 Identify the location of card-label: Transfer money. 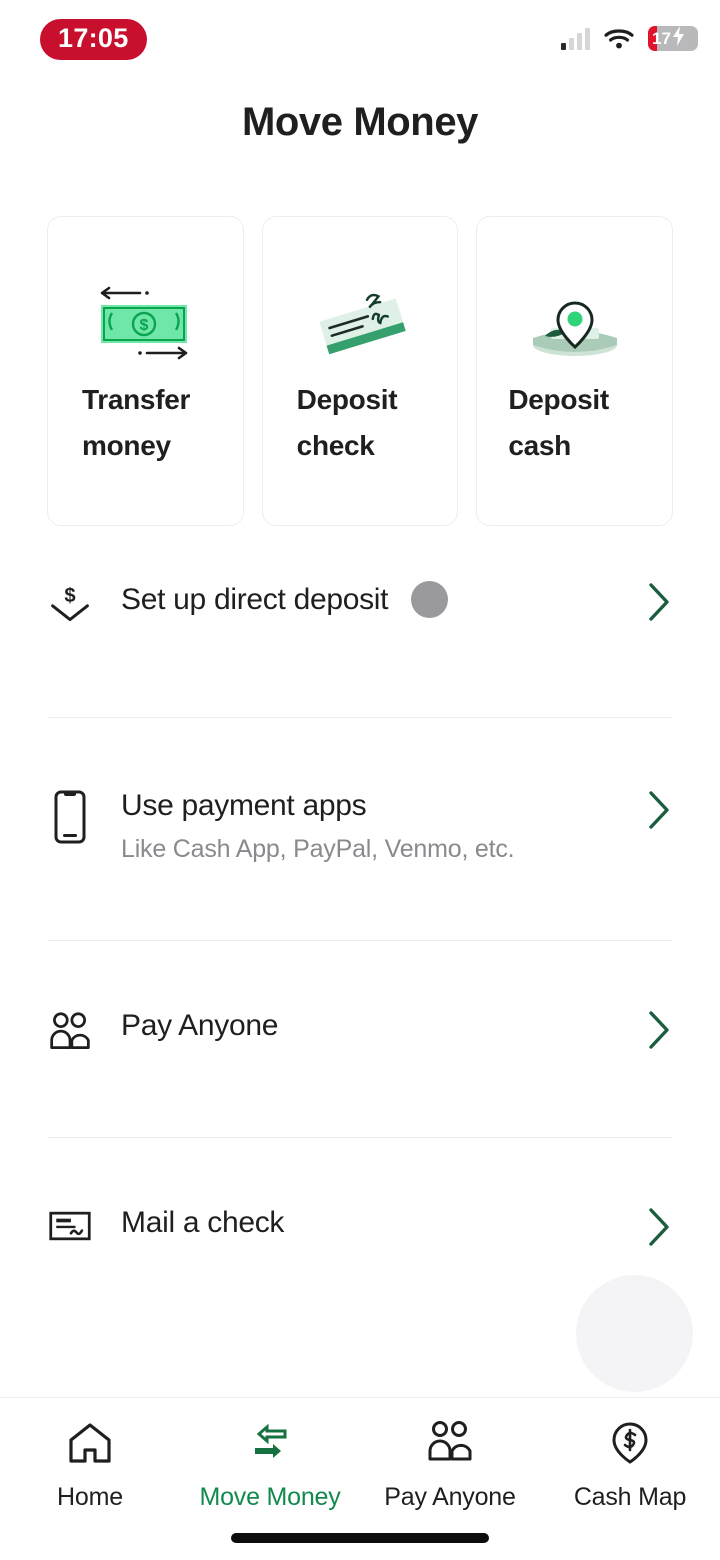
(136, 423).